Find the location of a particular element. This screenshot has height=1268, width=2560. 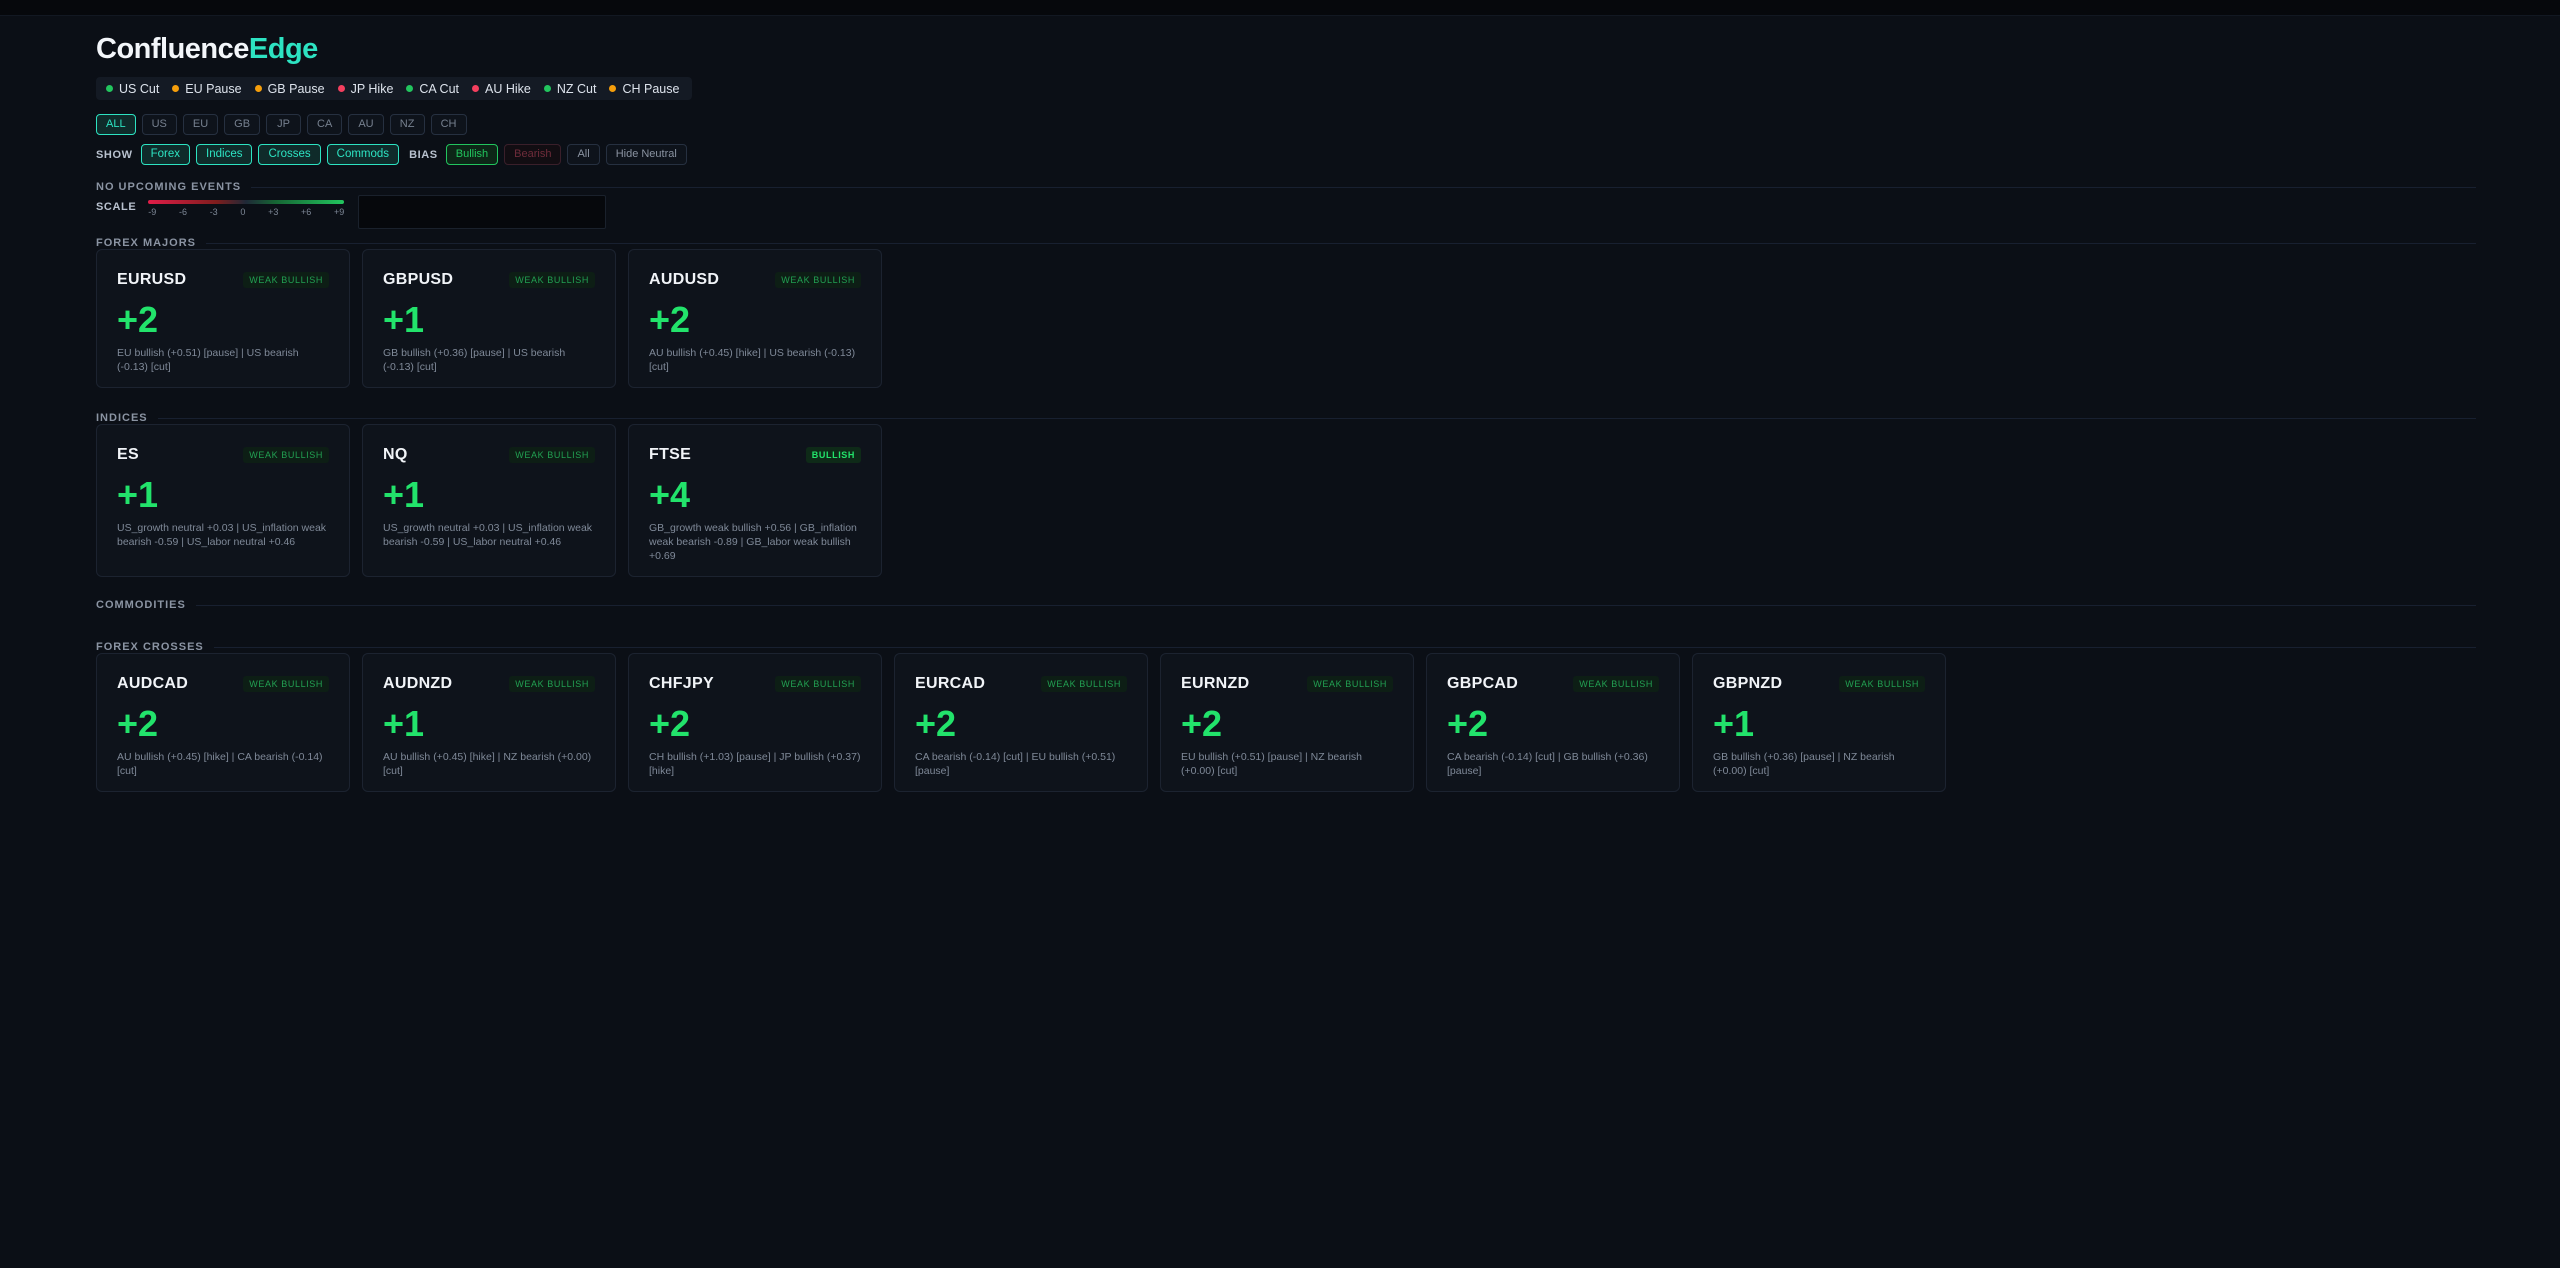

currency-button-ch: CH is located at coordinates (448, 124).